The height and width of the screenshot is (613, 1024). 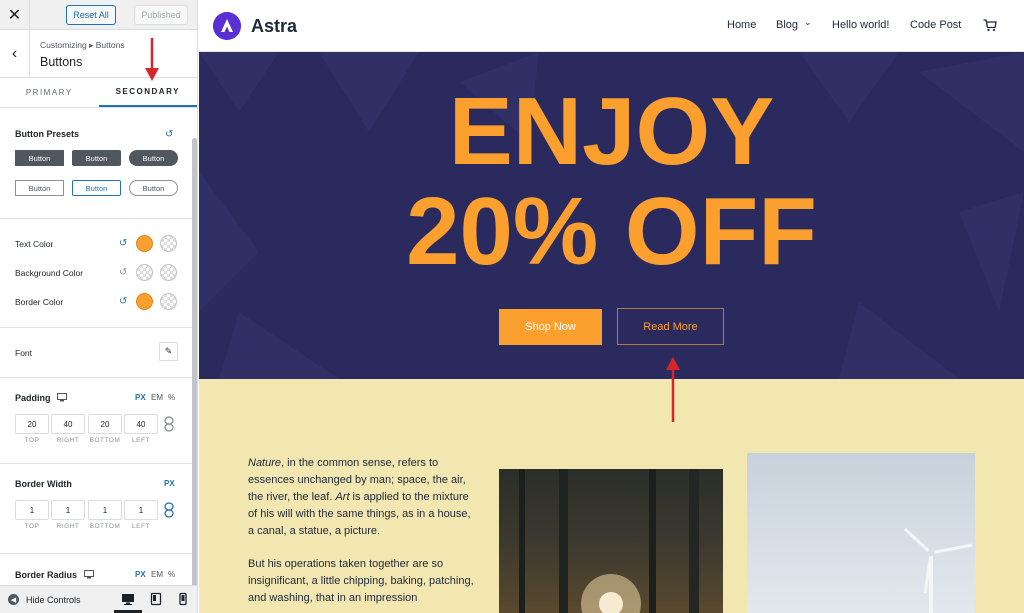 What do you see at coordinates (49, 273) in the screenshot?
I see `background-color-label: Background Color` at bounding box center [49, 273].